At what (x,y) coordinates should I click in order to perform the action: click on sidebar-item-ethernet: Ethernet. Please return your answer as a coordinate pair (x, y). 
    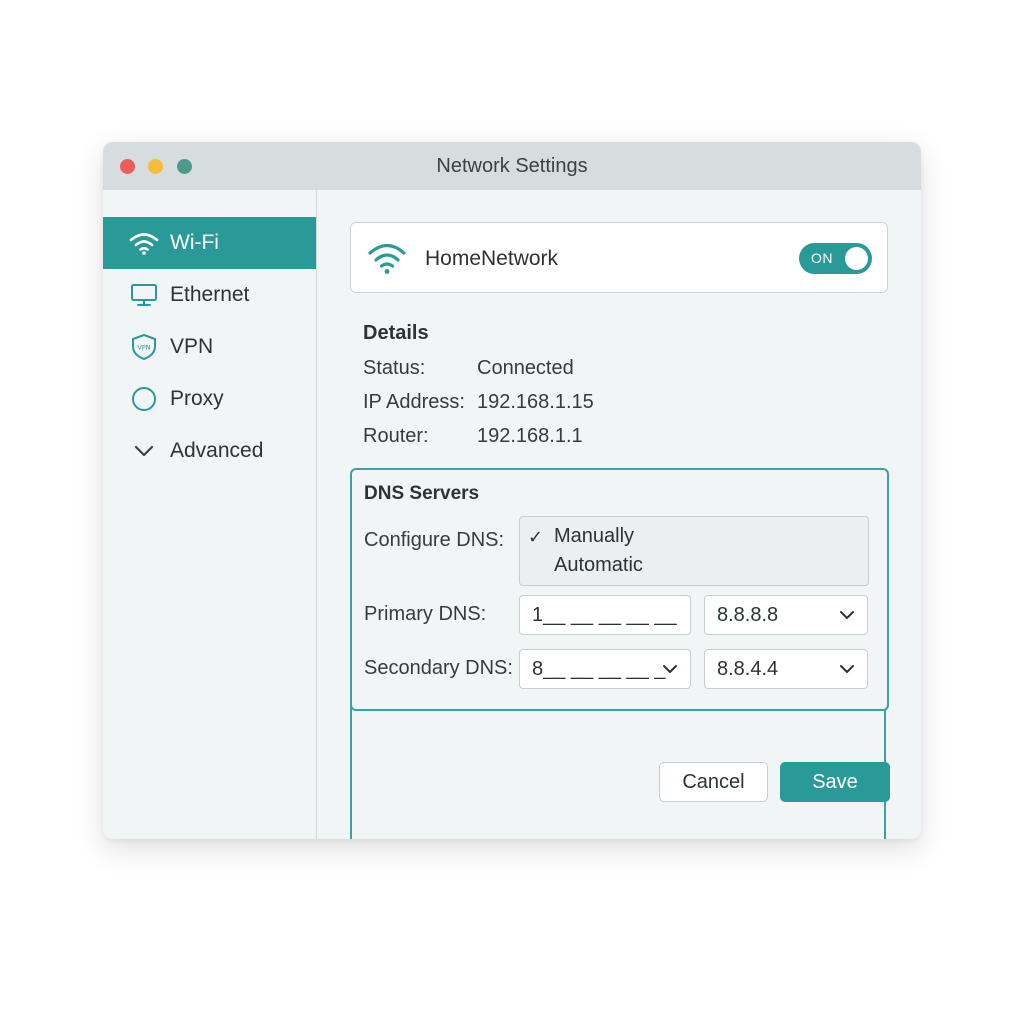
    Looking at the image, I should click on (209, 295).